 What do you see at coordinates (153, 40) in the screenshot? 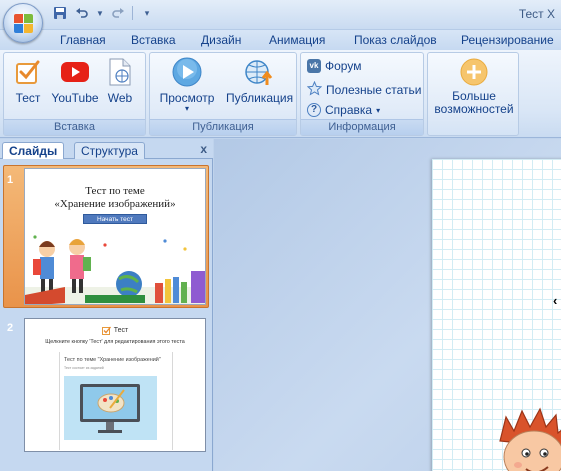
I see `tab-insert: Вставка` at bounding box center [153, 40].